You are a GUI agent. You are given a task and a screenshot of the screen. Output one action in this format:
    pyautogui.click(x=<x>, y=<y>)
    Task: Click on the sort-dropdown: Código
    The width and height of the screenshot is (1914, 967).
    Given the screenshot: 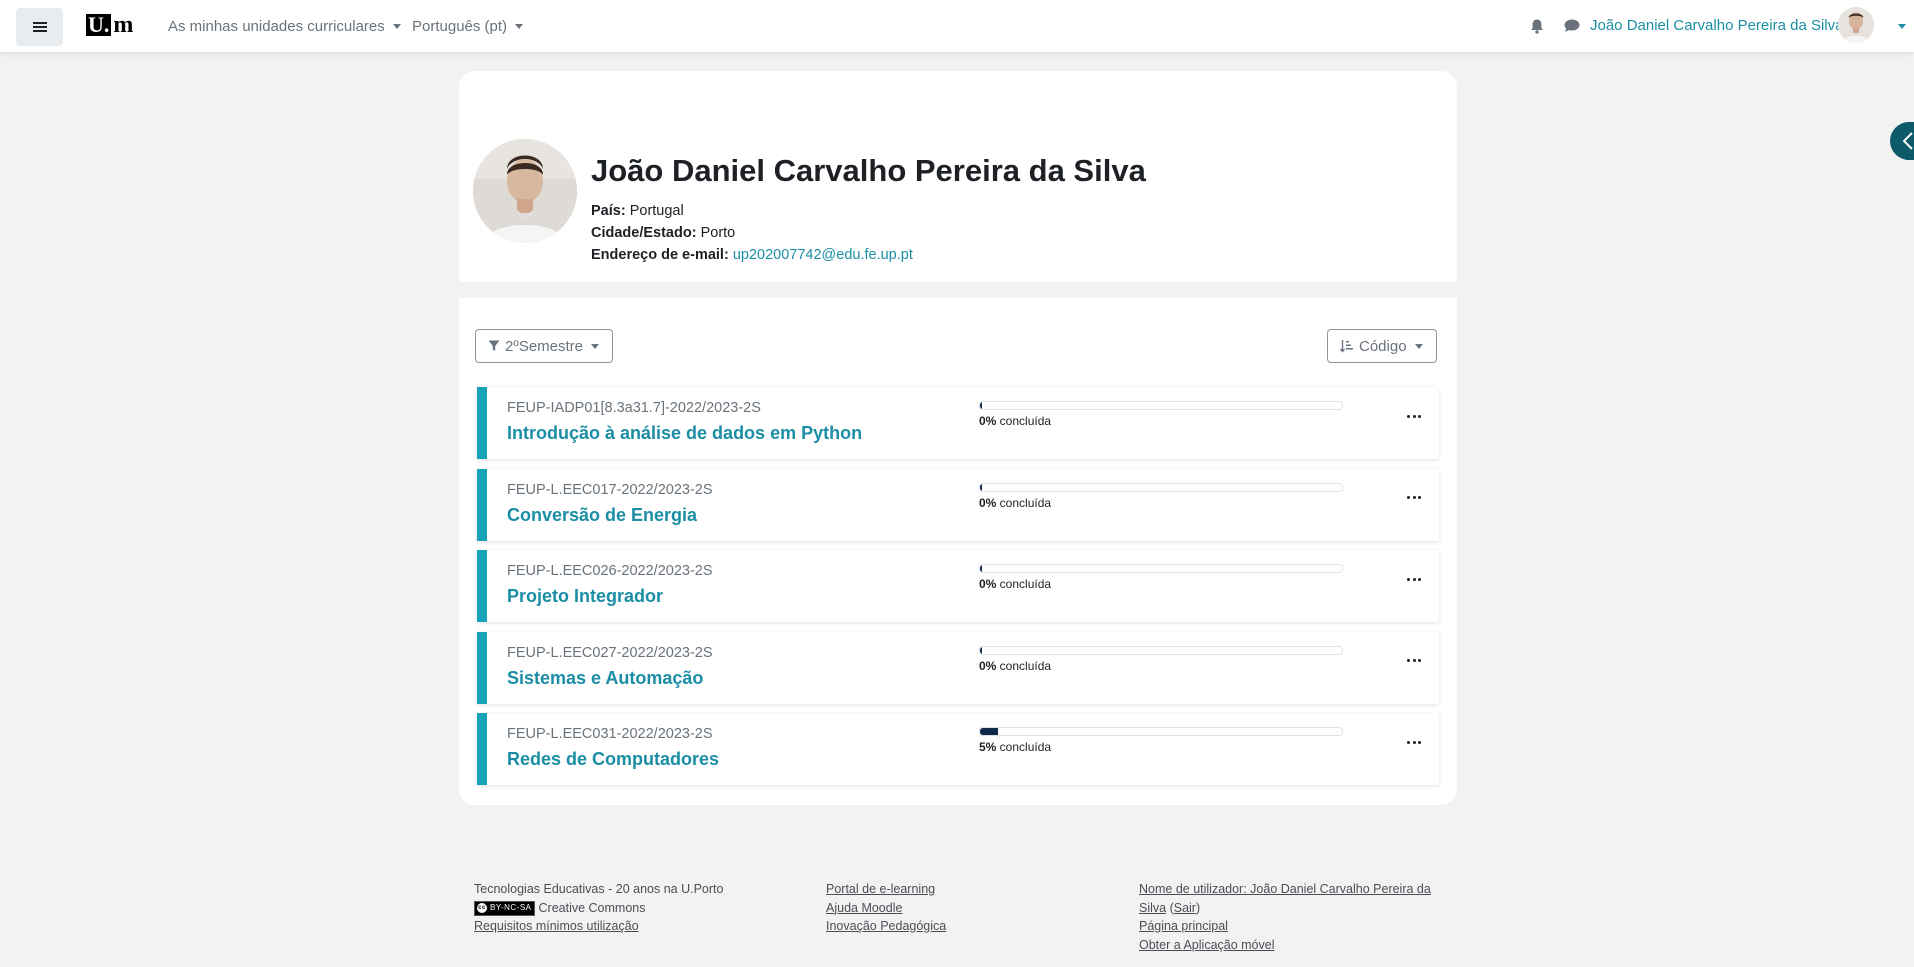 What is the action you would take?
    pyautogui.click(x=1382, y=346)
    